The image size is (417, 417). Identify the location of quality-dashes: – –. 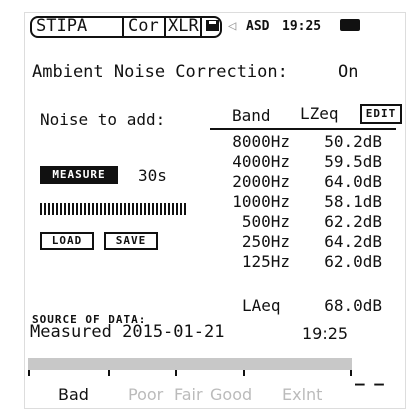
(369, 383).